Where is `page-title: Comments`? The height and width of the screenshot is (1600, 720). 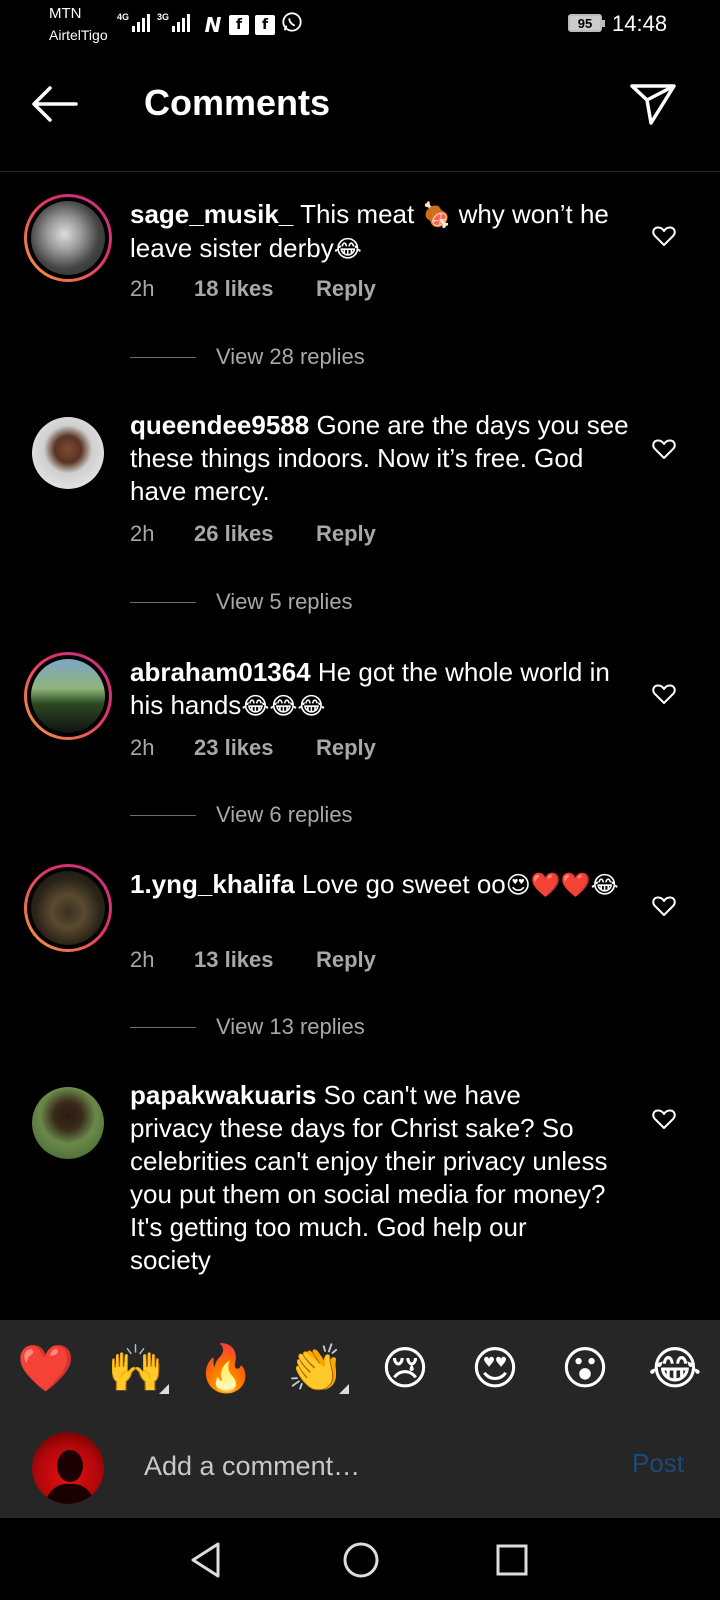 page-title: Comments is located at coordinates (237, 102).